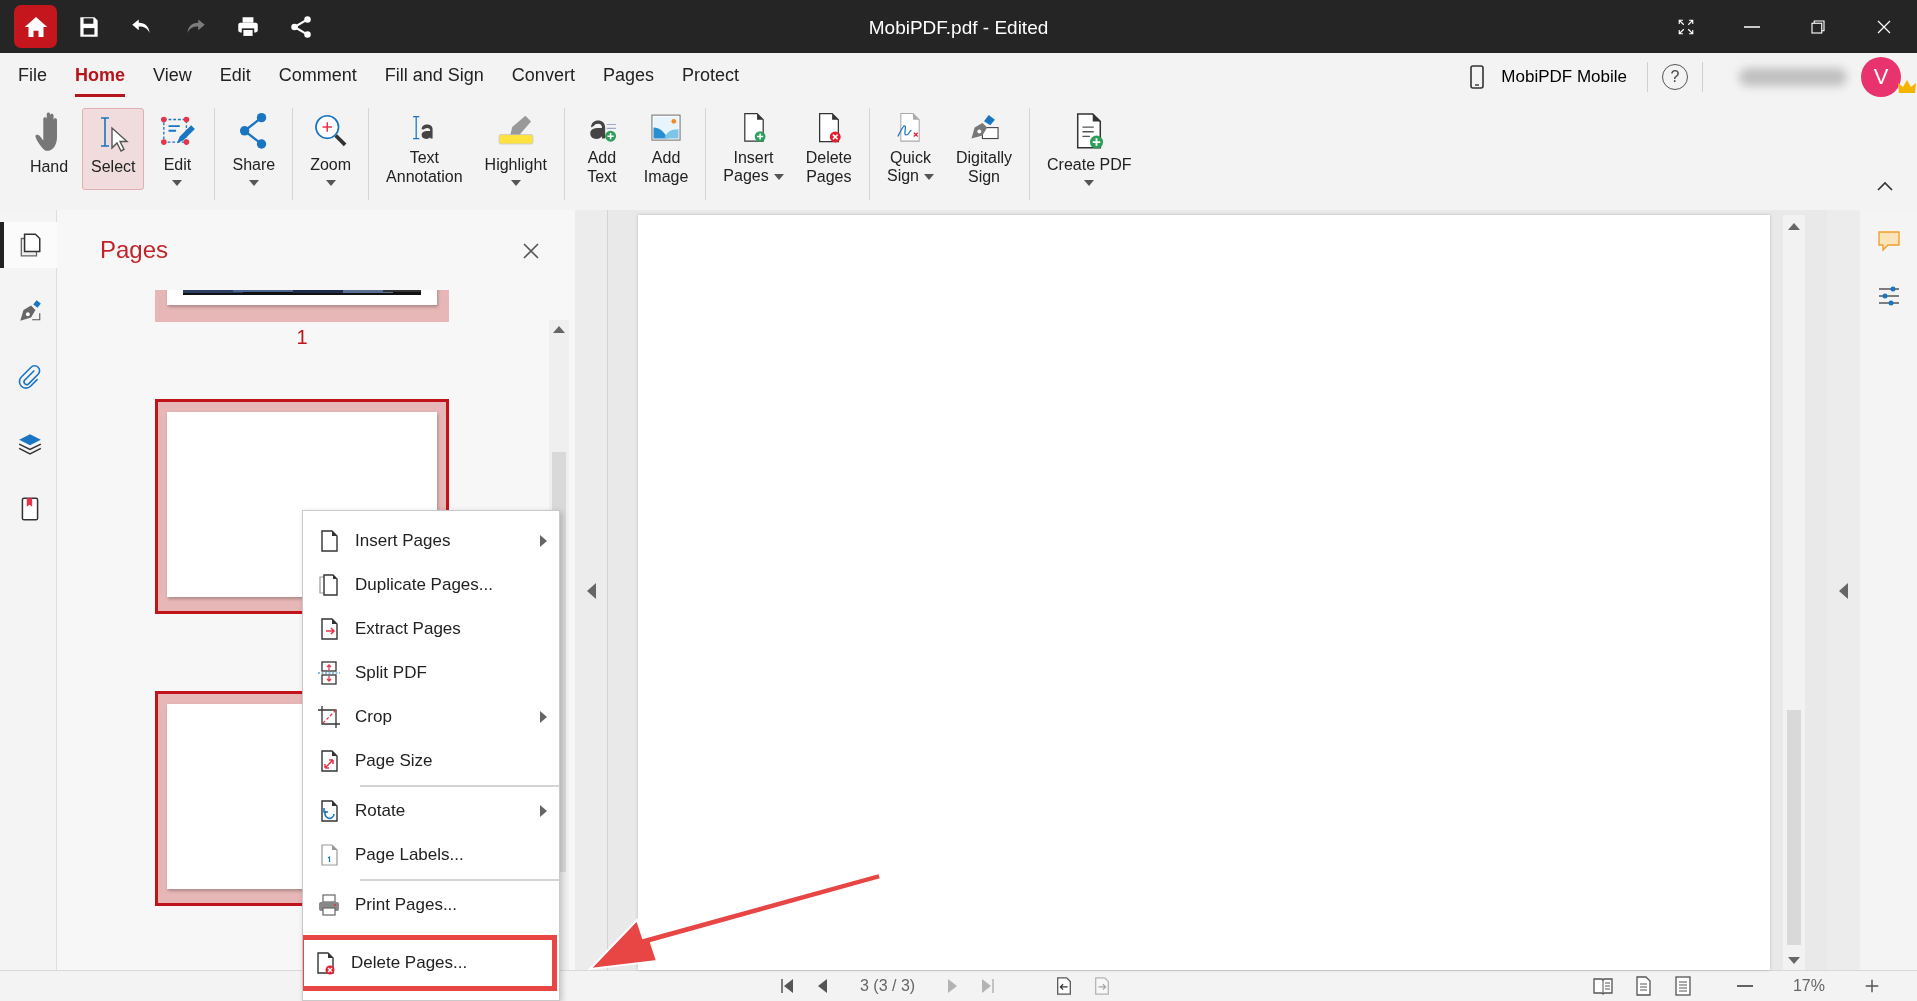  What do you see at coordinates (1808, 986) in the screenshot?
I see `zoom-level: 17%` at bounding box center [1808, 986].